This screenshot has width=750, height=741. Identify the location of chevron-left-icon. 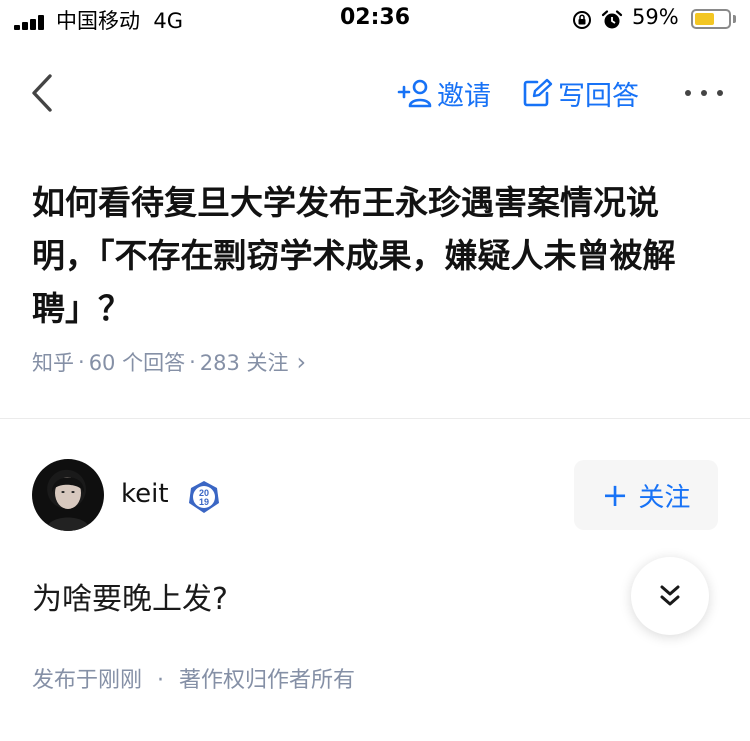
(42, 93).